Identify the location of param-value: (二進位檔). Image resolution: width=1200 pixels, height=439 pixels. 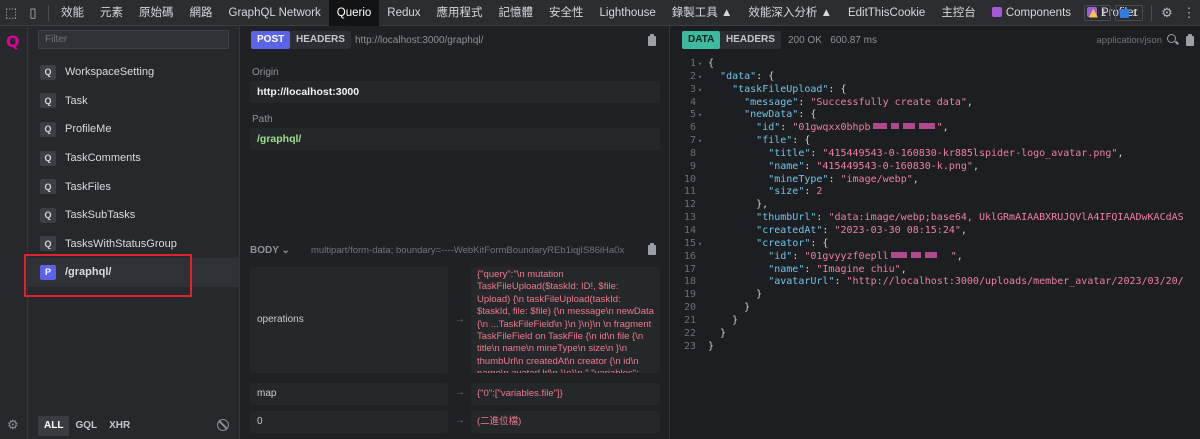
(565, 422).